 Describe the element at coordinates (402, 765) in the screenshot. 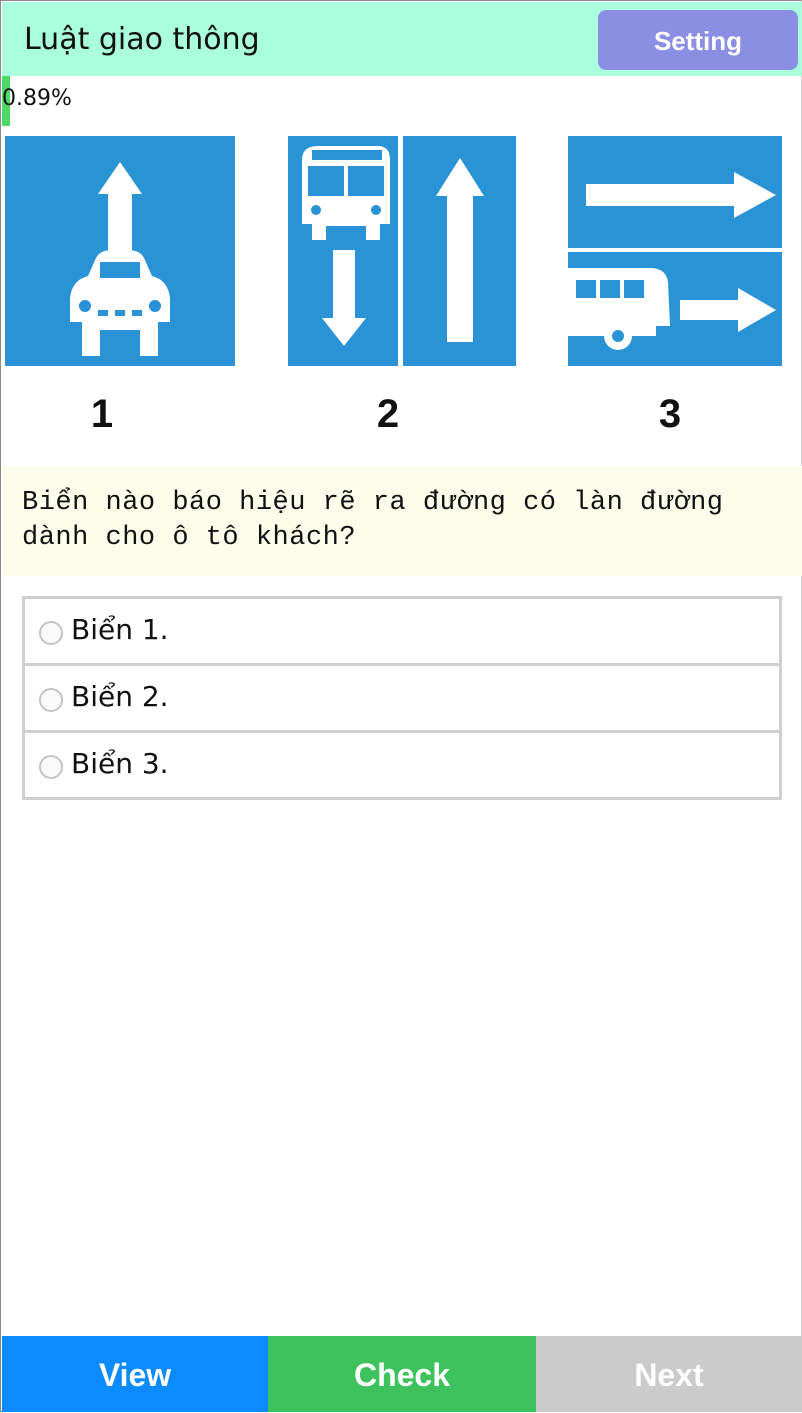

I see `answer-option-3: Biển 3.` at that location.